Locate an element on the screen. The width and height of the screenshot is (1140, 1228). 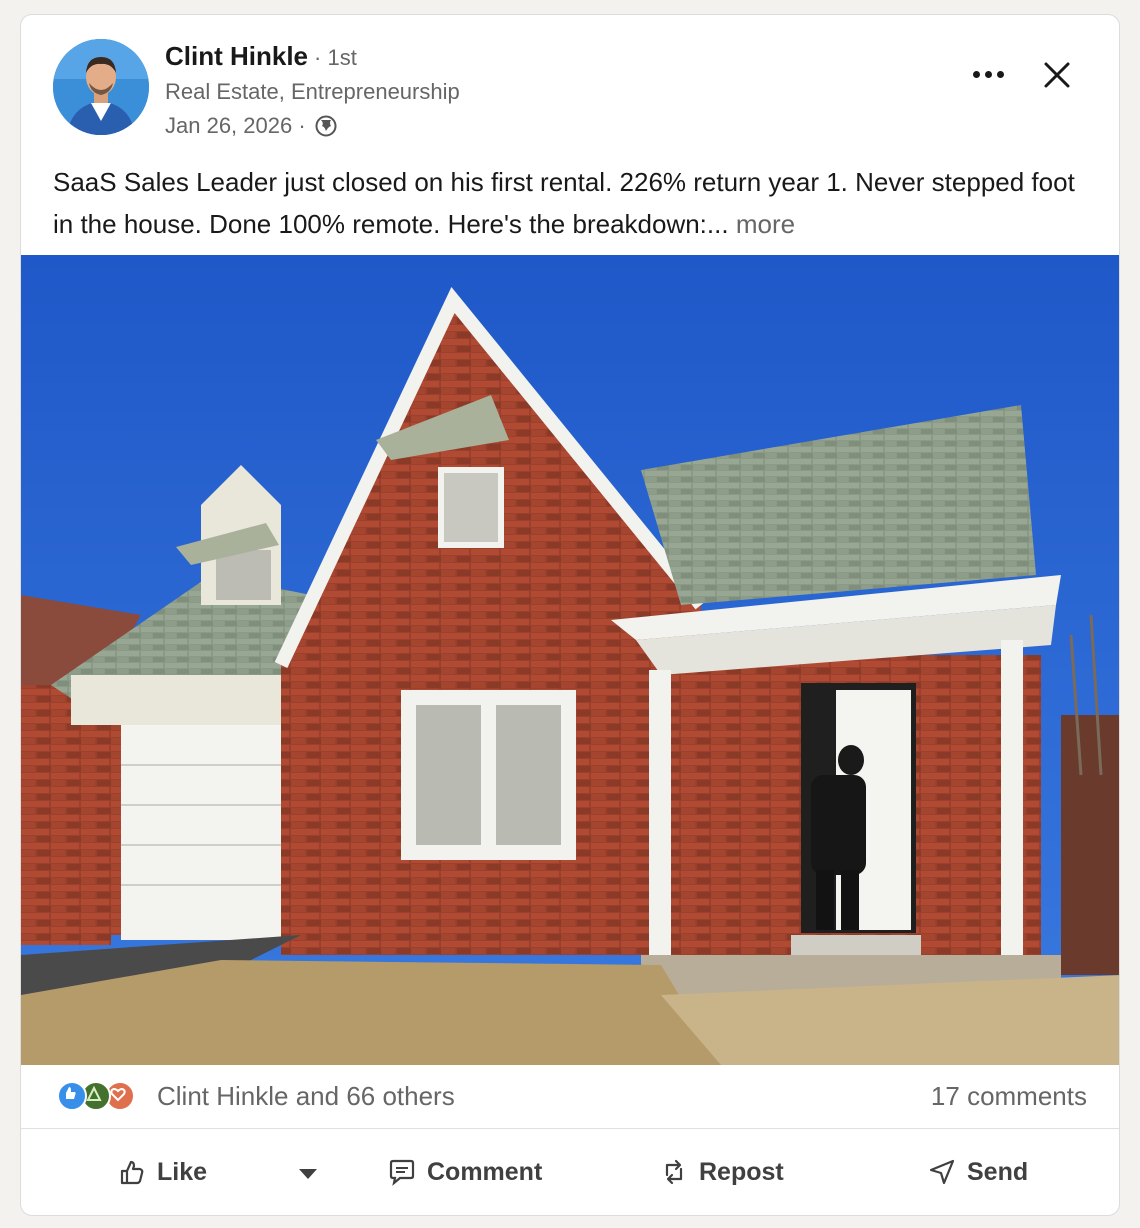
globe-icon is located at coordinates (326, 126).